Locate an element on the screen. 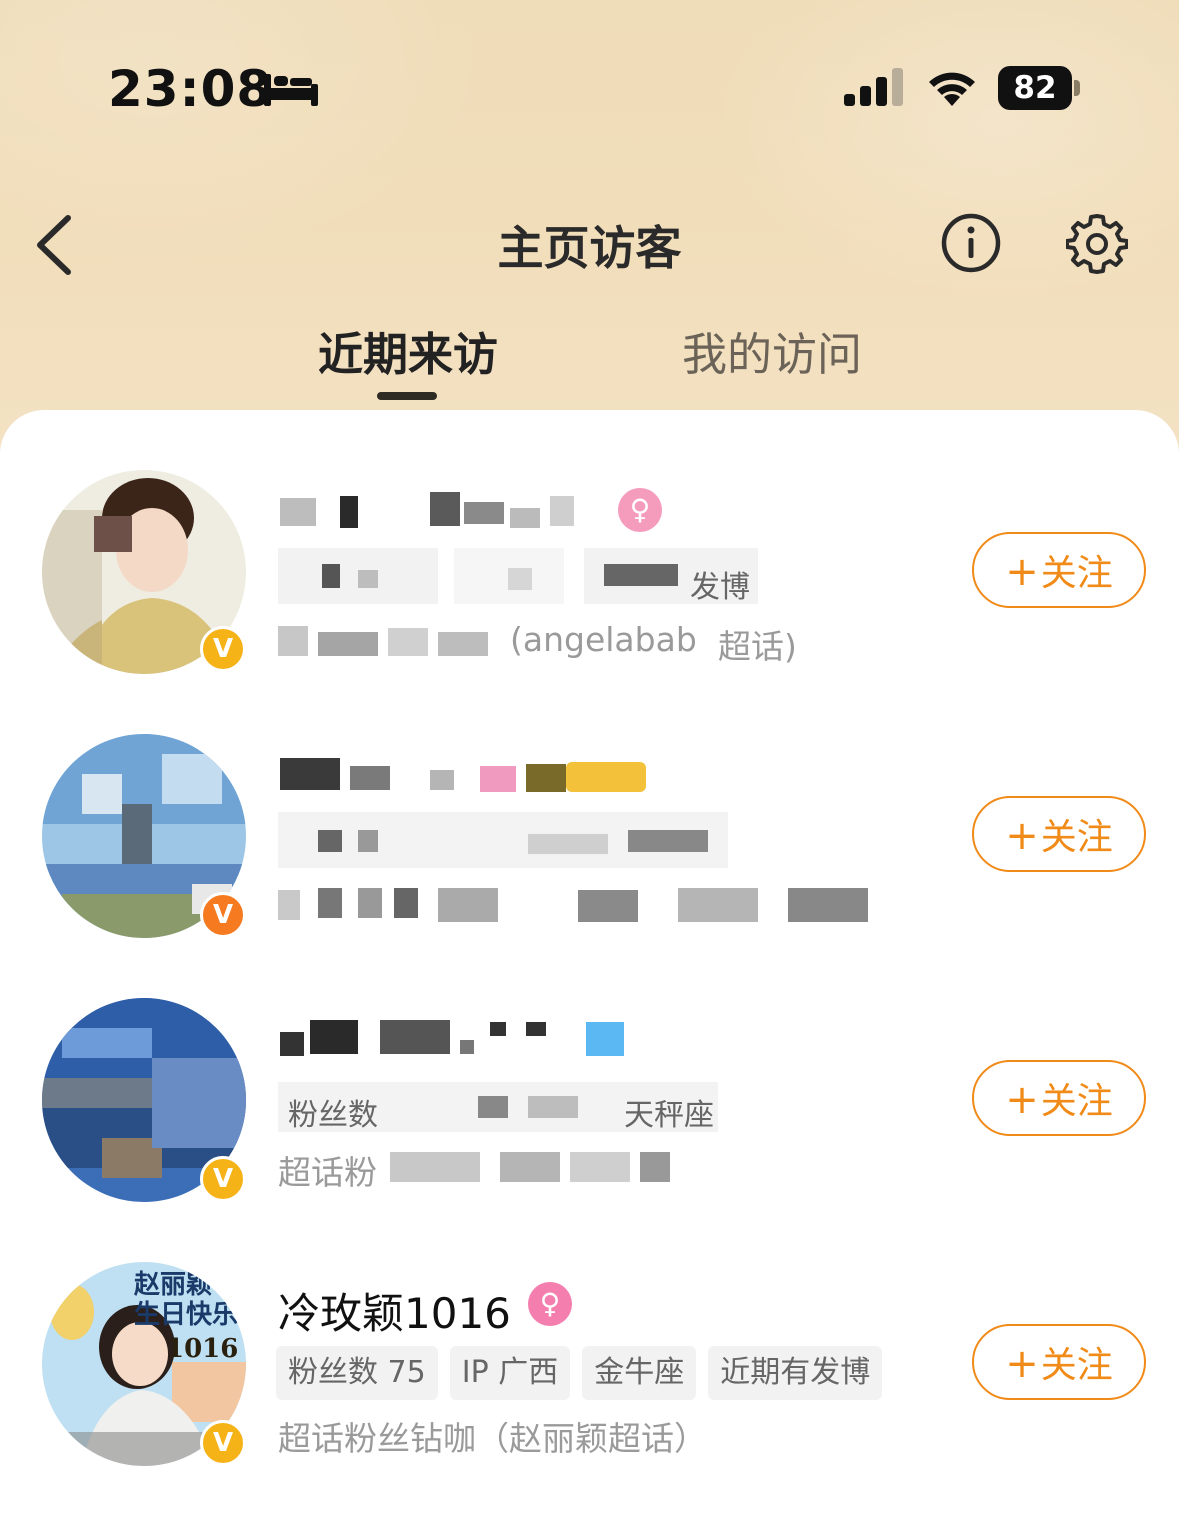 The image size is (1179, 1526). zodiac-tag: 天秤座 is located at coordinates (669, 1115).